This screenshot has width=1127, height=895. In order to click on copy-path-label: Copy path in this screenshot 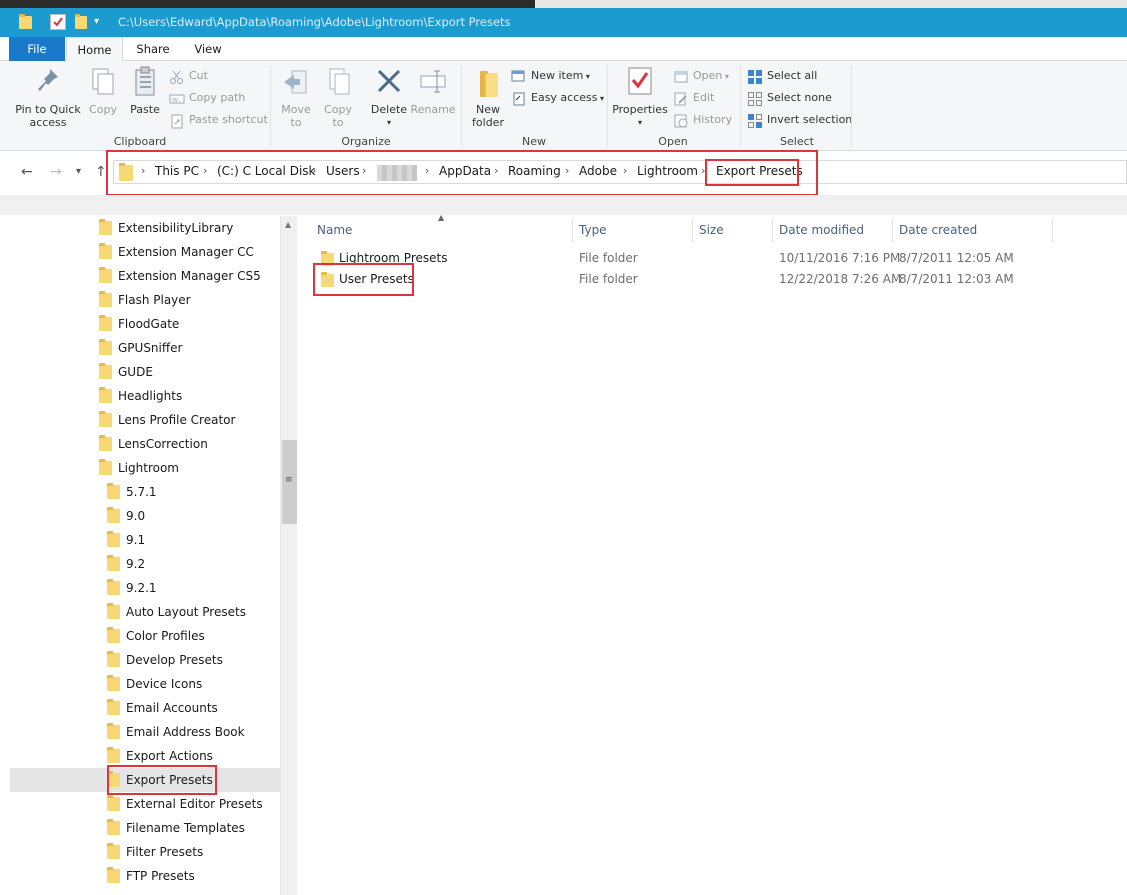, I will do `click(217, 97)`.